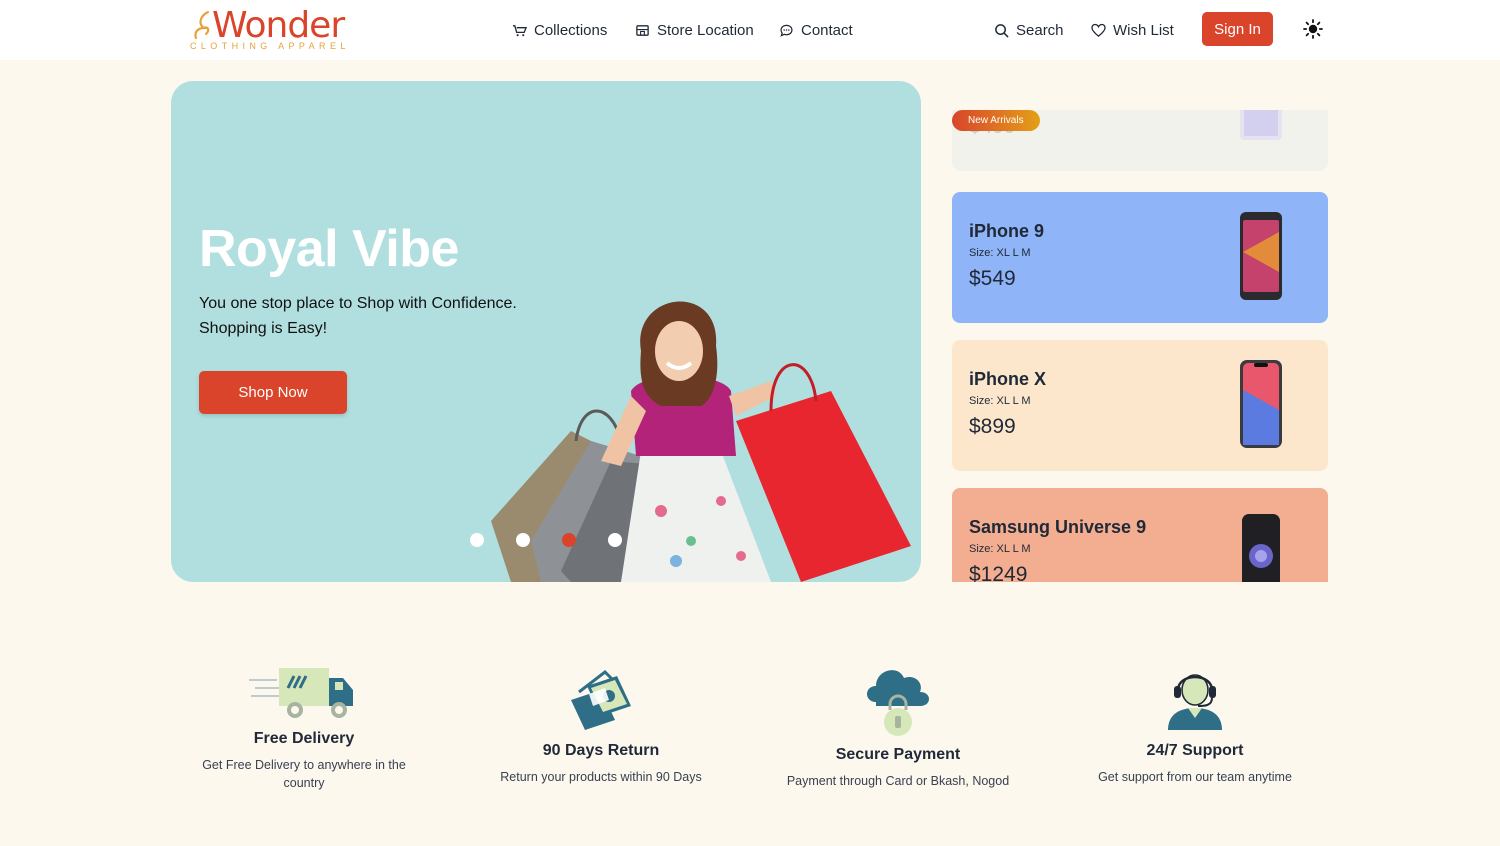 Image resolution: width=1500 pixels, height=846 pixels. I want to click on product-image, so click(1261, 125).